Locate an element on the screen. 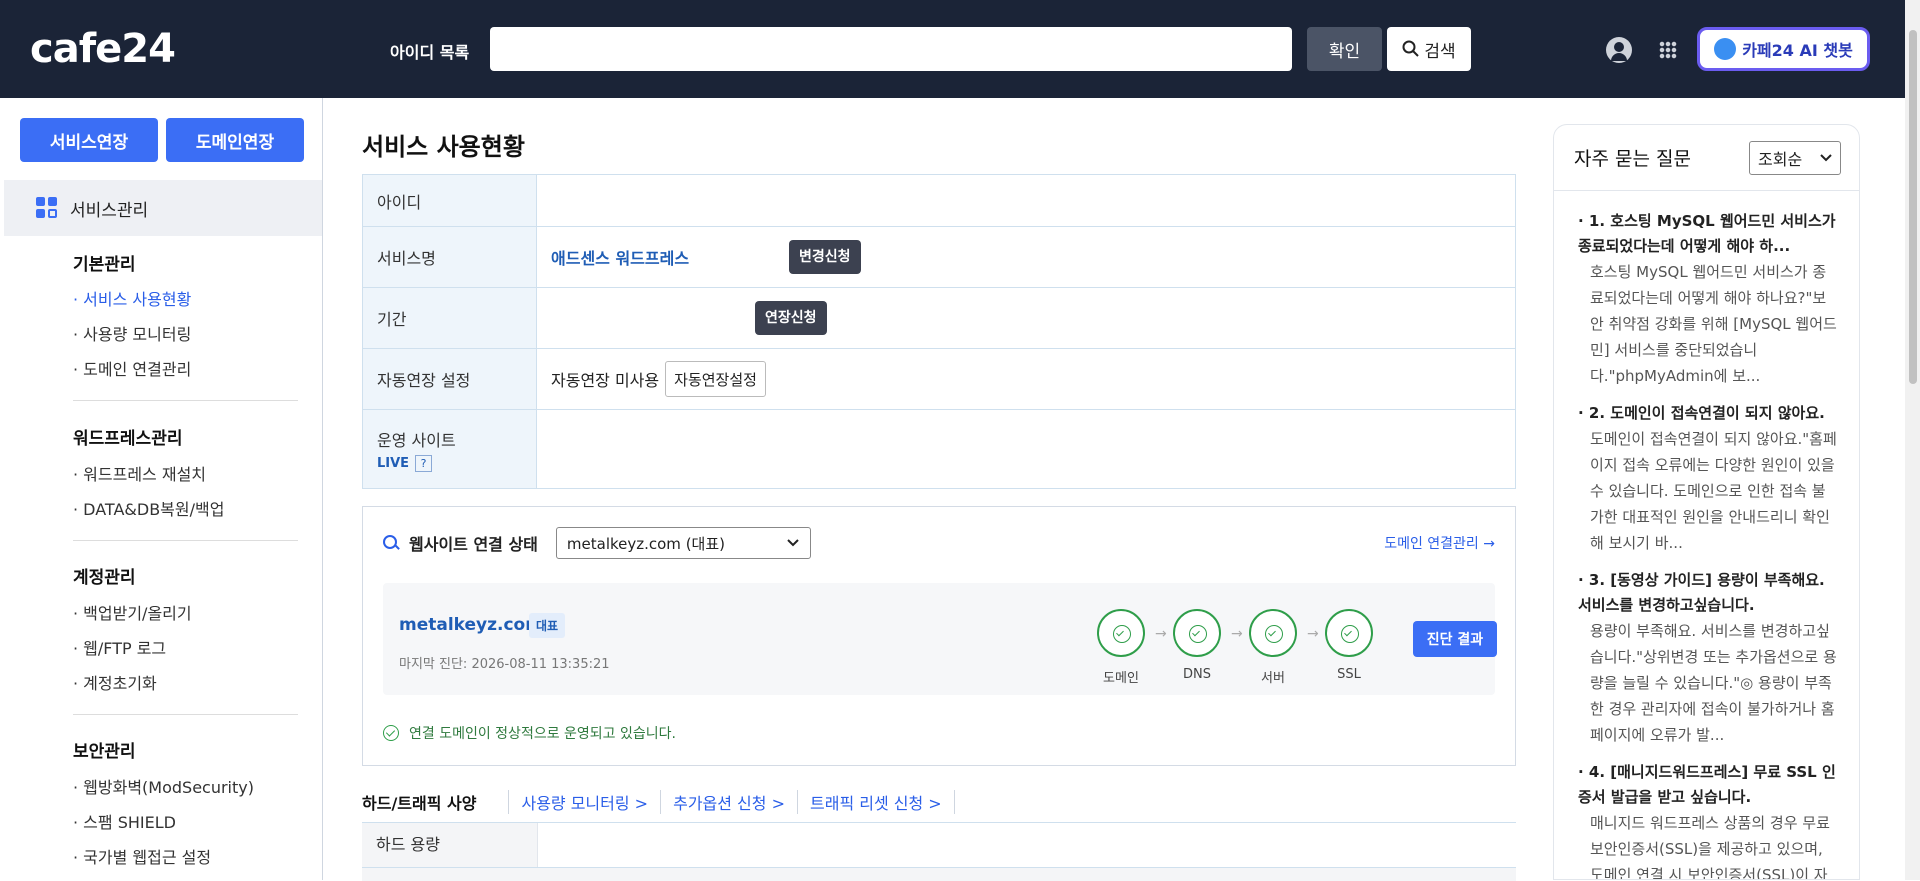  id-label: 아이디 is located at coordinates (450, 200).